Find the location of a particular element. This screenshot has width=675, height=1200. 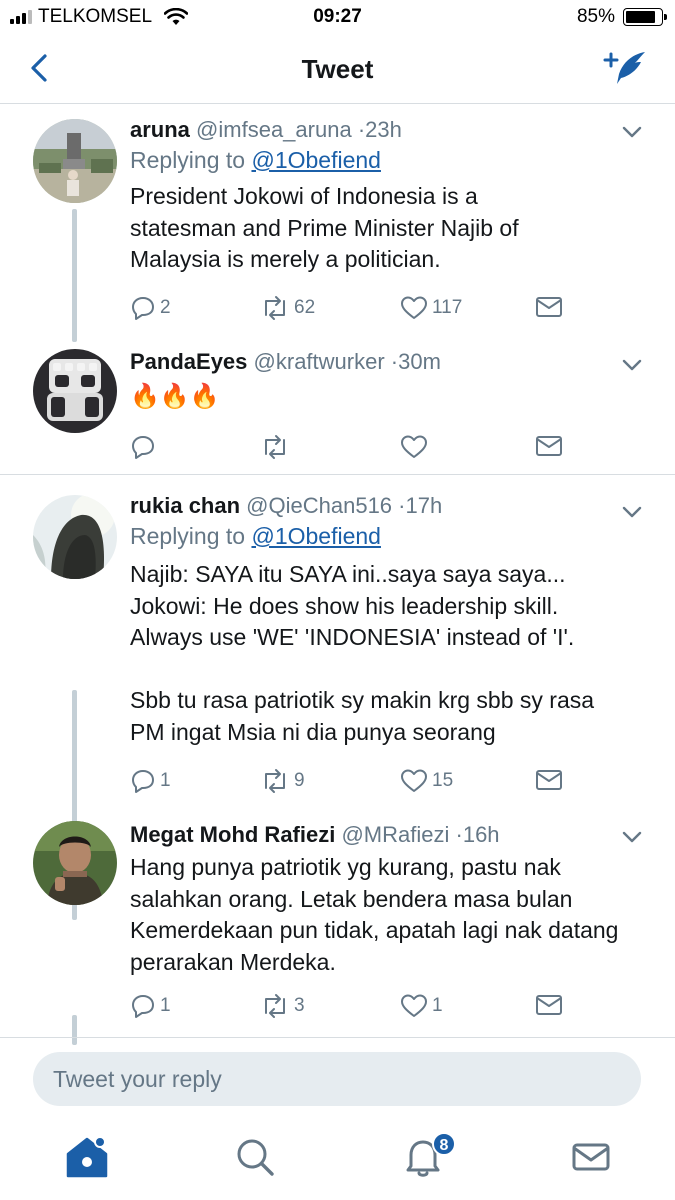

like-button: 117 is located at coordinates (431, 308).